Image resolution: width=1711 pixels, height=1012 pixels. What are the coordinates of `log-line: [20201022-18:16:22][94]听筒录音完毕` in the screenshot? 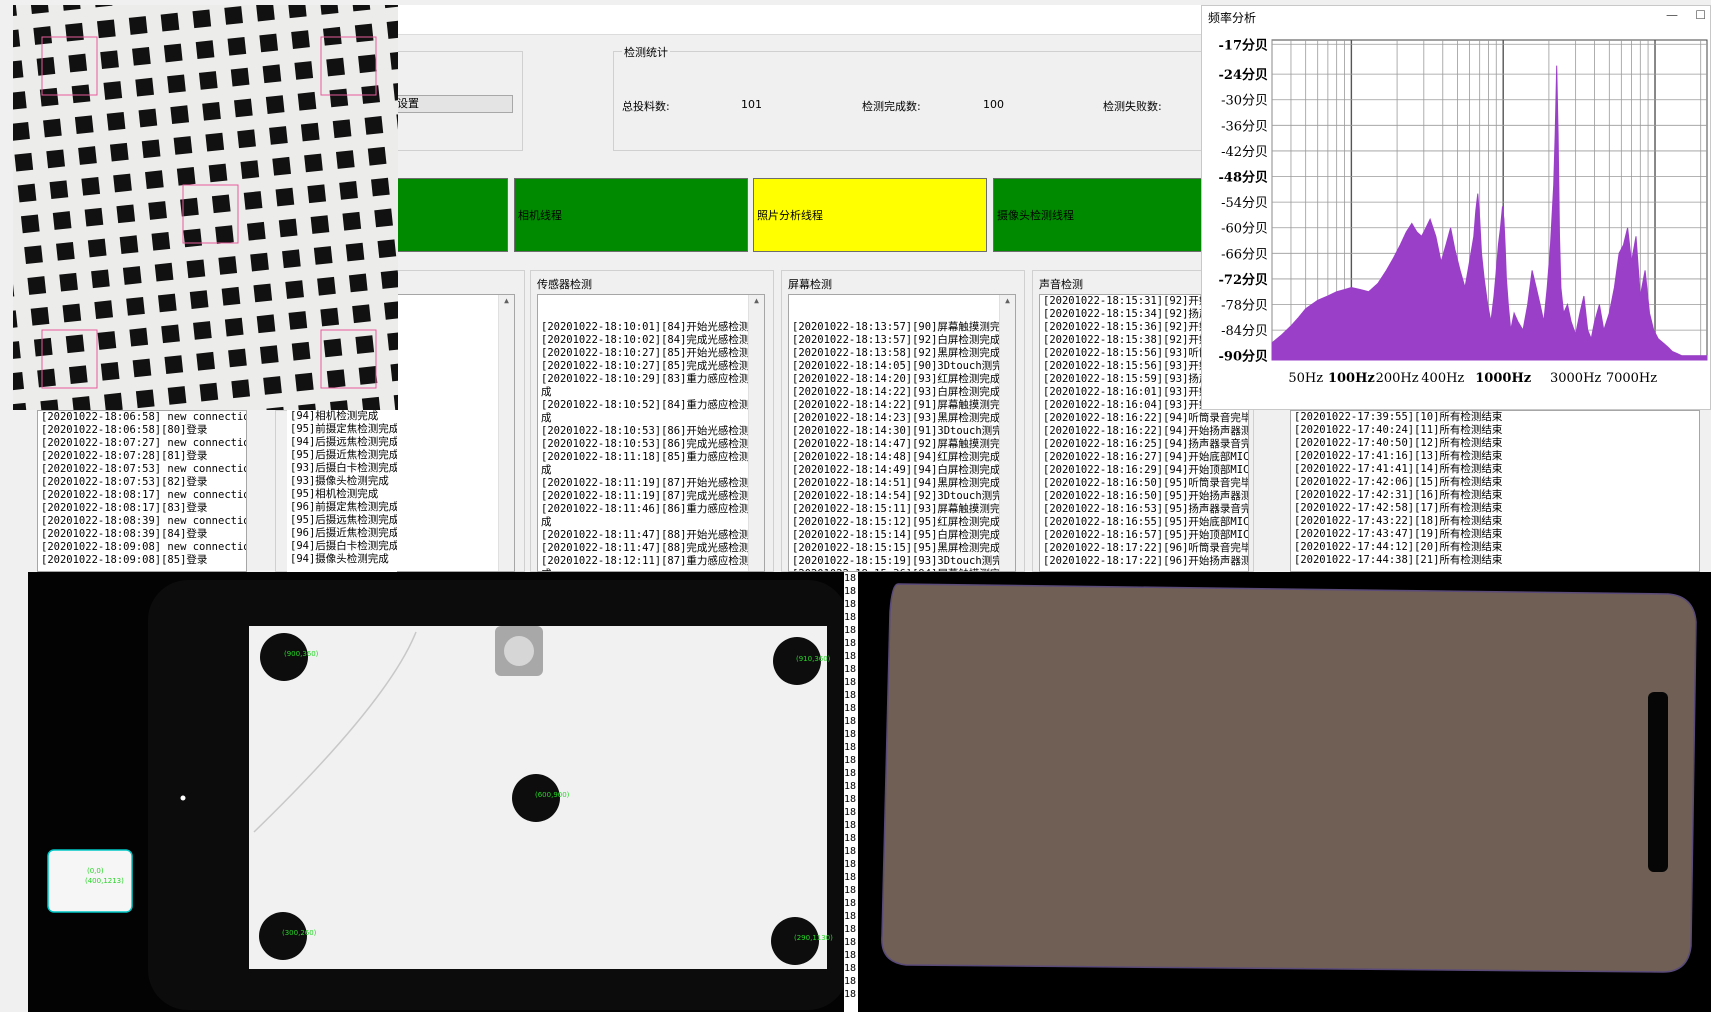 It's located at (1145, 418).